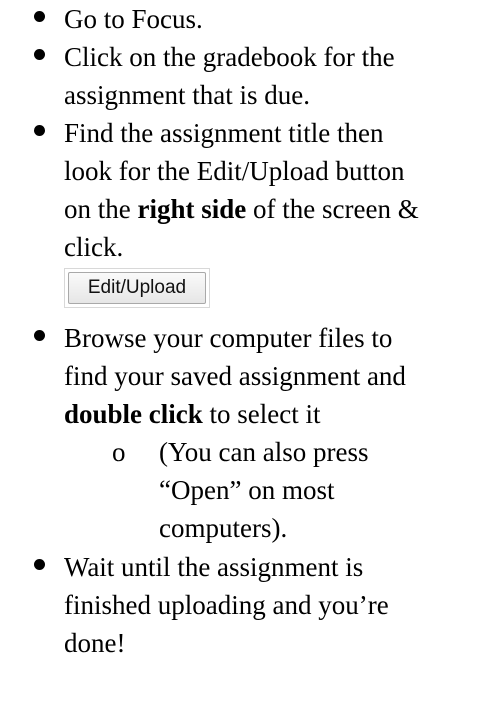 The width and height of the screenshot is (500, 702). What do you see at coordinates (224, 133) in the screenshot?
I see `item-text: Find the assignment title then` at bounding box center [224, 133].